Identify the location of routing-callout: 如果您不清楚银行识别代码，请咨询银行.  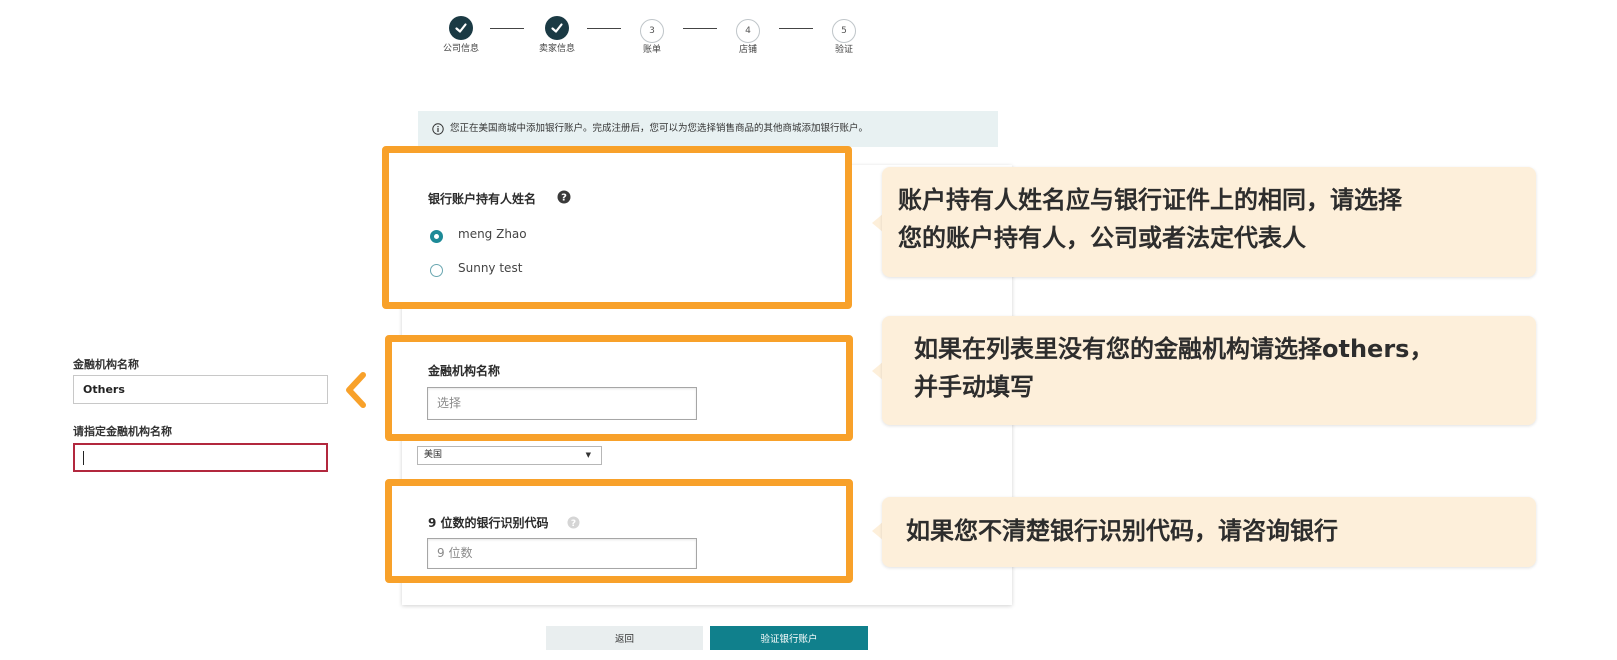
(1209, 532).